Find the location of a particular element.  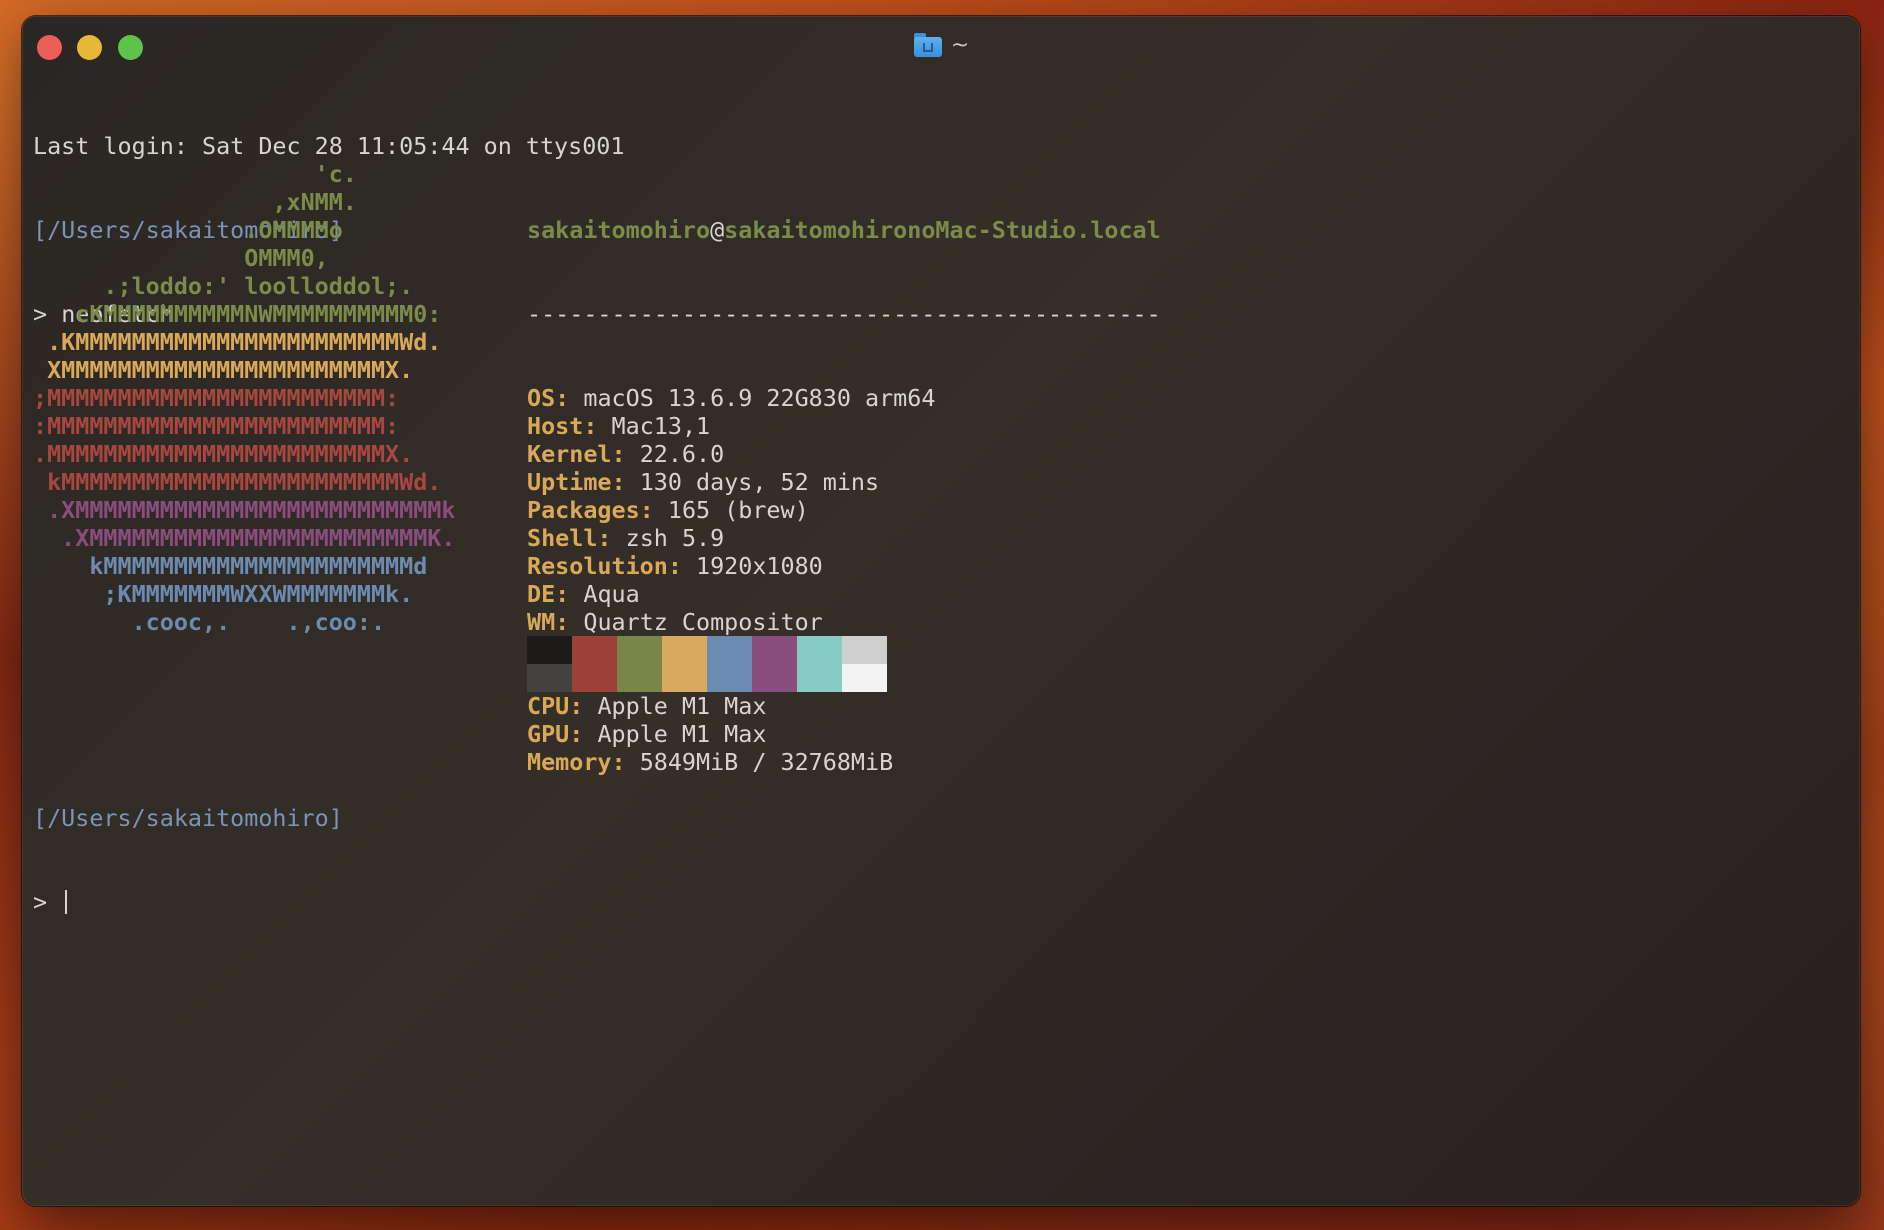

info-value: macOS 13.6.9 22G830 arm64 is located at coordinates (759, 398).